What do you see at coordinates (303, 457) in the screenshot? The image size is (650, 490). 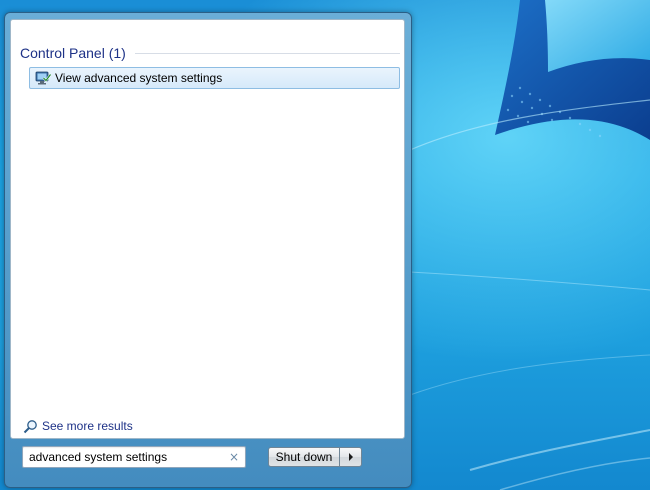 I see `shutdown-button: Shut down` at bounding box center [303, 457].